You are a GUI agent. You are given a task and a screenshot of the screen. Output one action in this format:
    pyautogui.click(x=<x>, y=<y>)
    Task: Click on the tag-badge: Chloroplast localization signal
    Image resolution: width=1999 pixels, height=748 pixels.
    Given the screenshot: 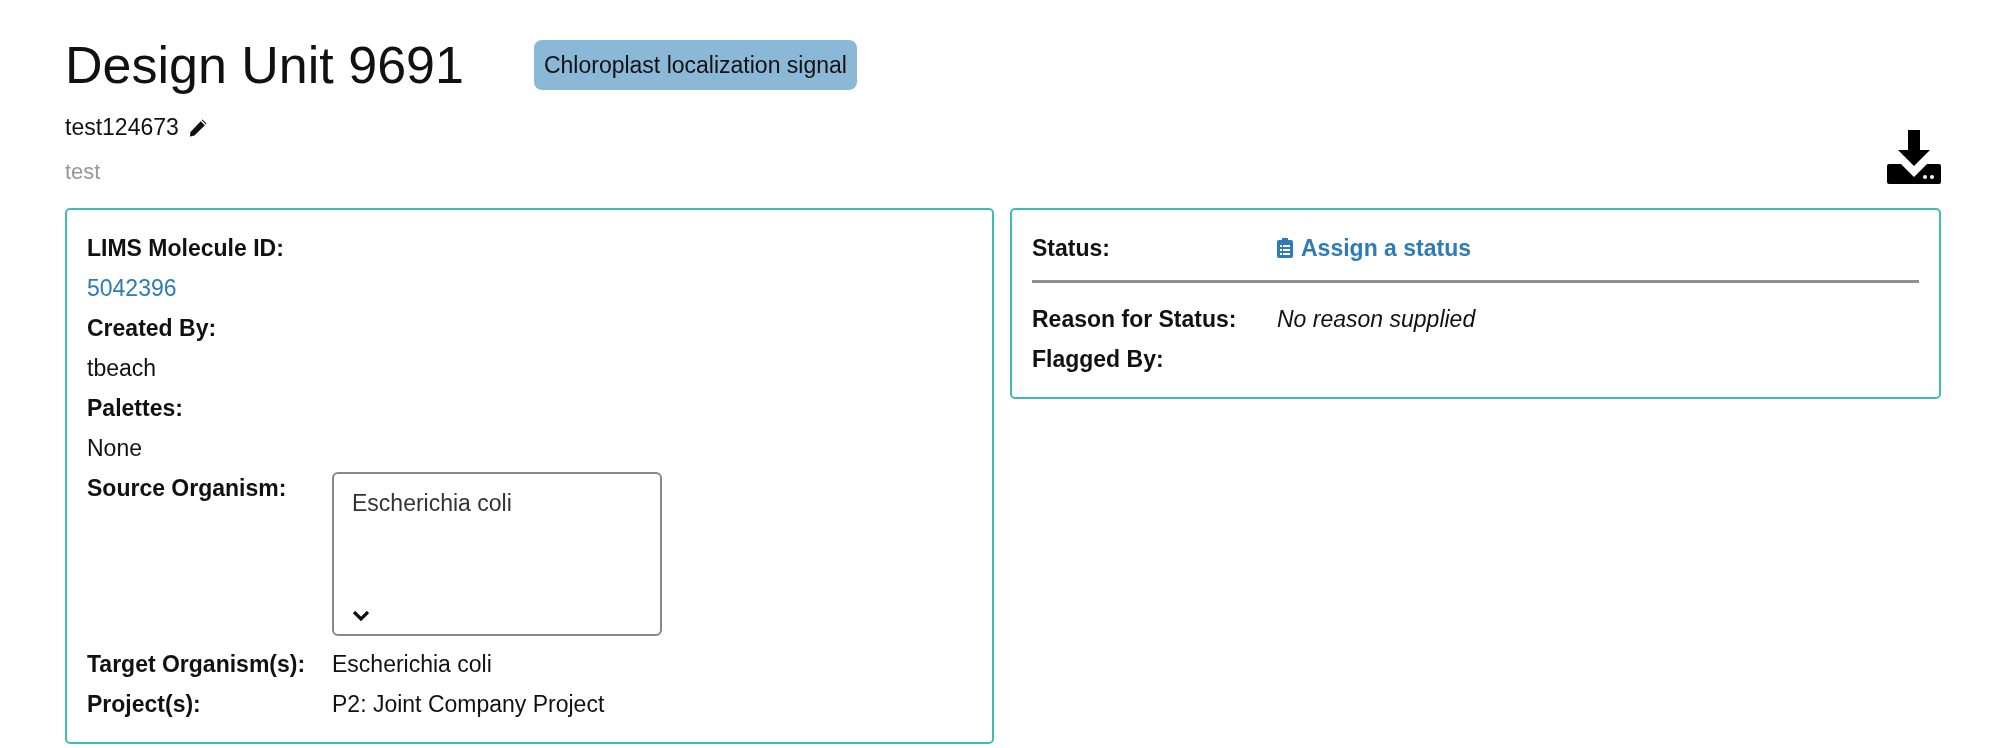 What is the action you would take?
    pyautogui.click(x=695, y=65)
    